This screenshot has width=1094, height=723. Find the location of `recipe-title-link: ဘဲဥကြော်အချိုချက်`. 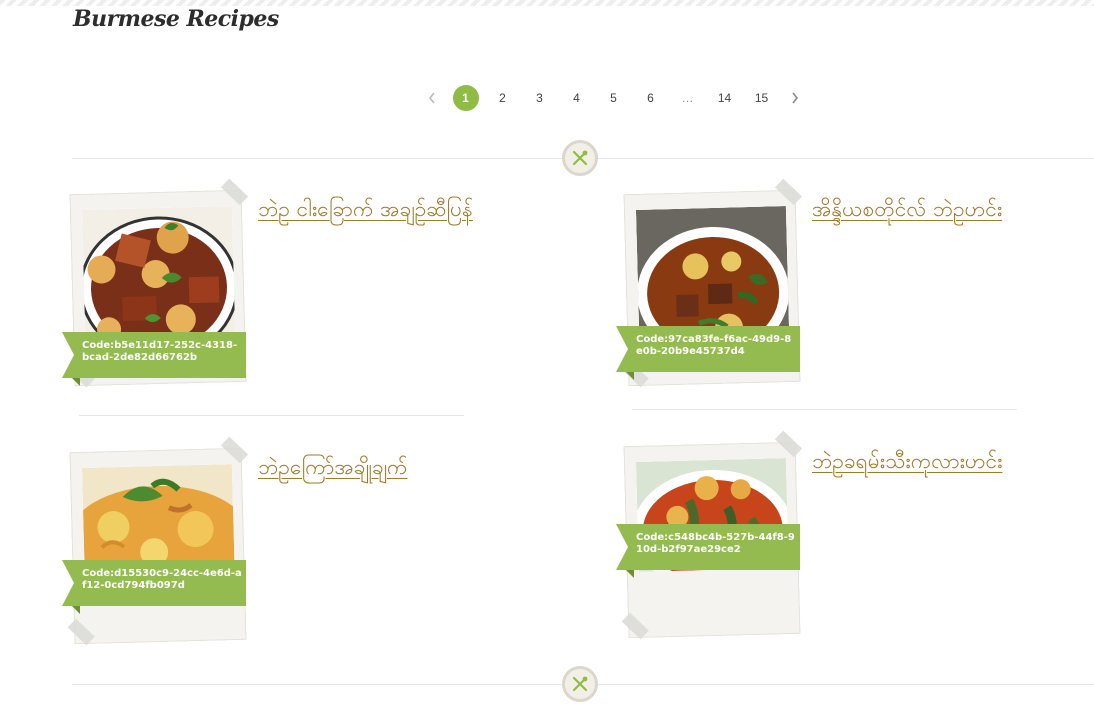

recipe-title-link: ဘဲဥကြော်အချိုချက် is located at coordinates (333, 469).